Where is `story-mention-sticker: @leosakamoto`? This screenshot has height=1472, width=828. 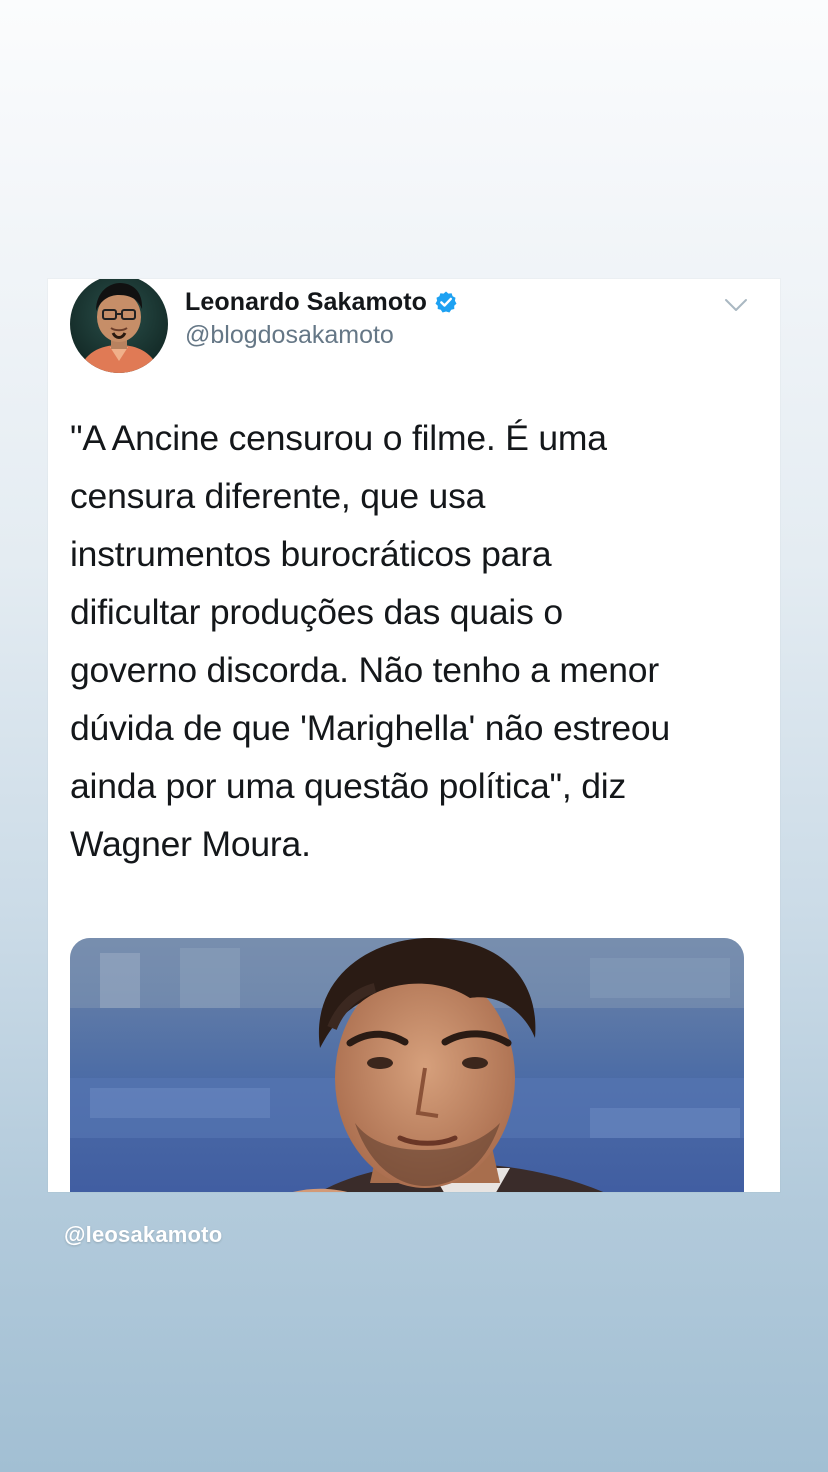
story-mention-sticker: @leosakamoto is located at coordinates (143, 1235).